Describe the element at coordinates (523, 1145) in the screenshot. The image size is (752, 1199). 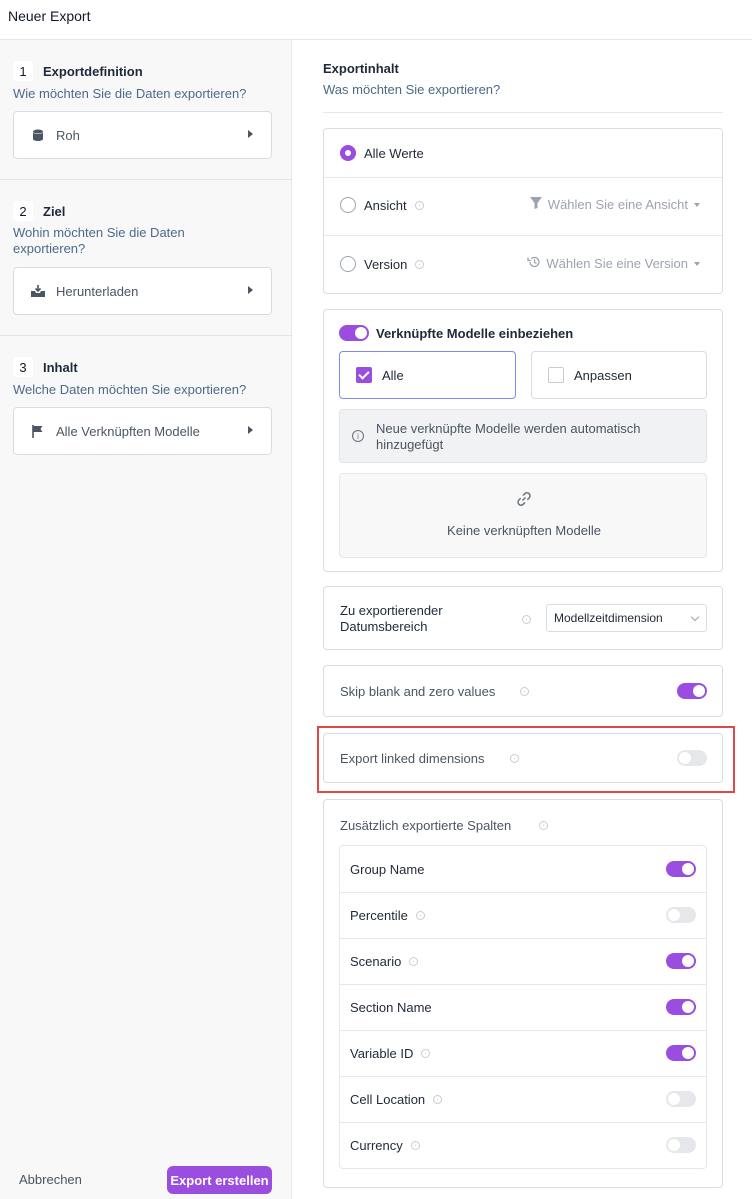
I see `column-row-currency: Currency` at that location.